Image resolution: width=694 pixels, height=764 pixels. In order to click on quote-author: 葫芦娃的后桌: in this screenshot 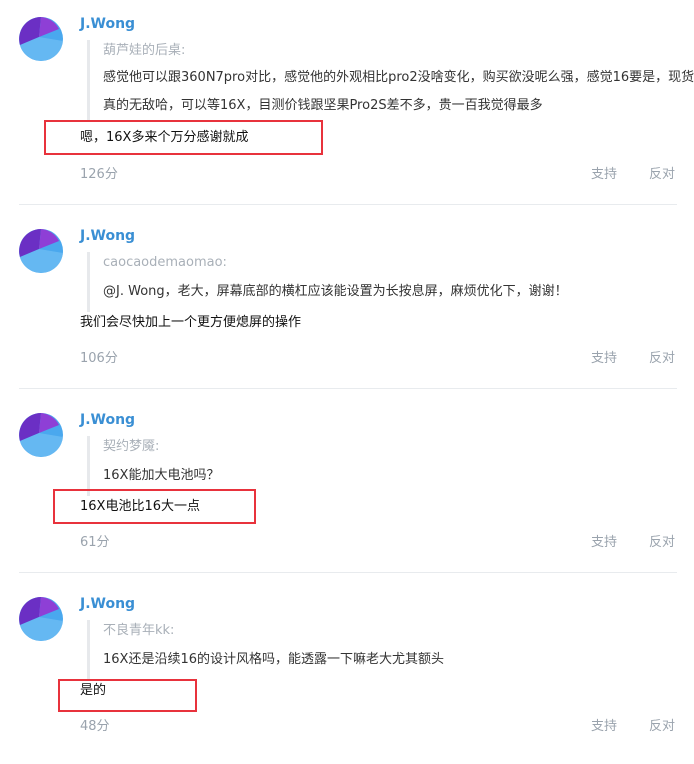, I will do `click(144, 50)`.